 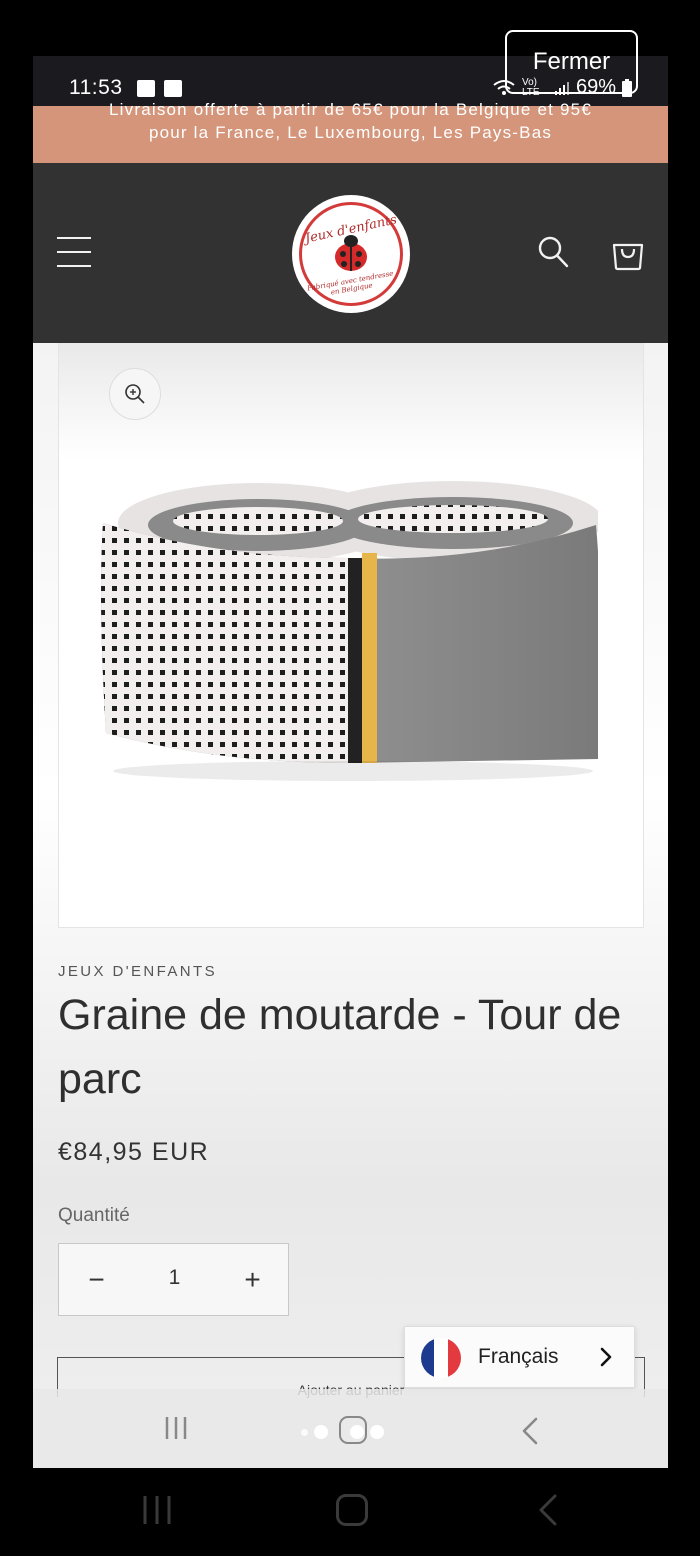 What do you see at coordinates (74, 252) in the screenshot?
I see `menu-icon` at bounding box center [74, 252].